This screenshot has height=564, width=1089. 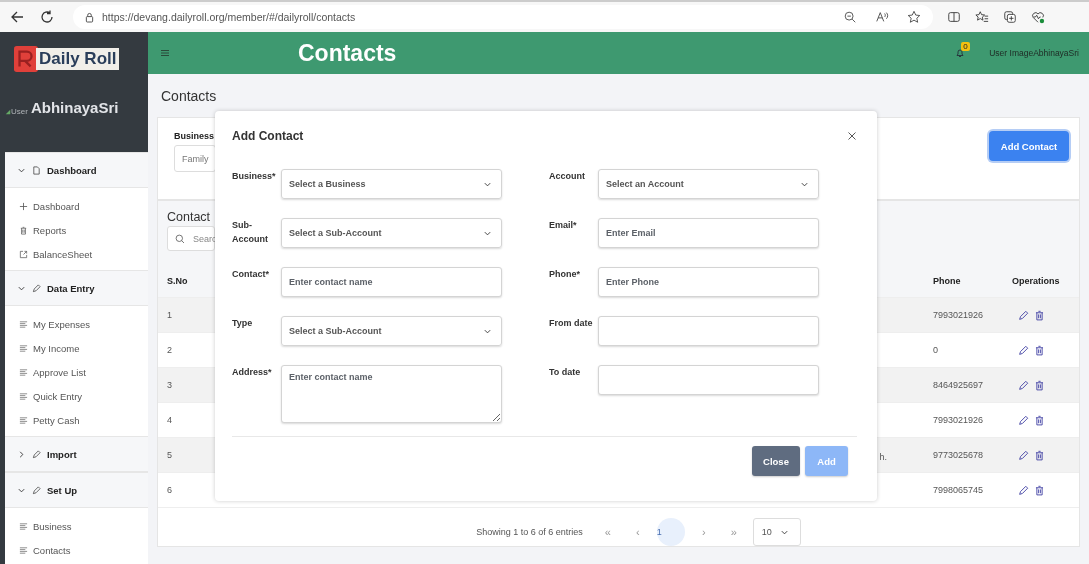 What do you see at coordinates (1011, 53) in the screenshot?
I see `user-image-alt-text: User Image` at bounding box center [1011, 53].